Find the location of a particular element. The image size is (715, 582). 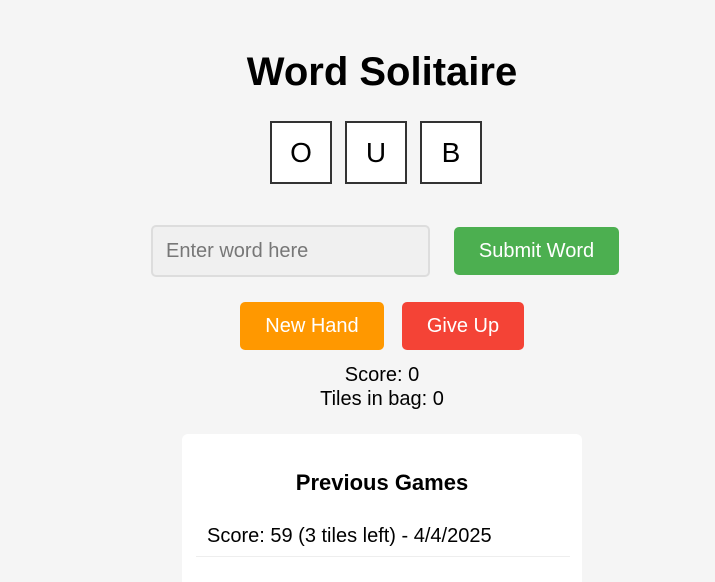

previous-games-list: Score: 59 (3 tiles left) - 4/4/2025 is located at coordinates (383, 536).